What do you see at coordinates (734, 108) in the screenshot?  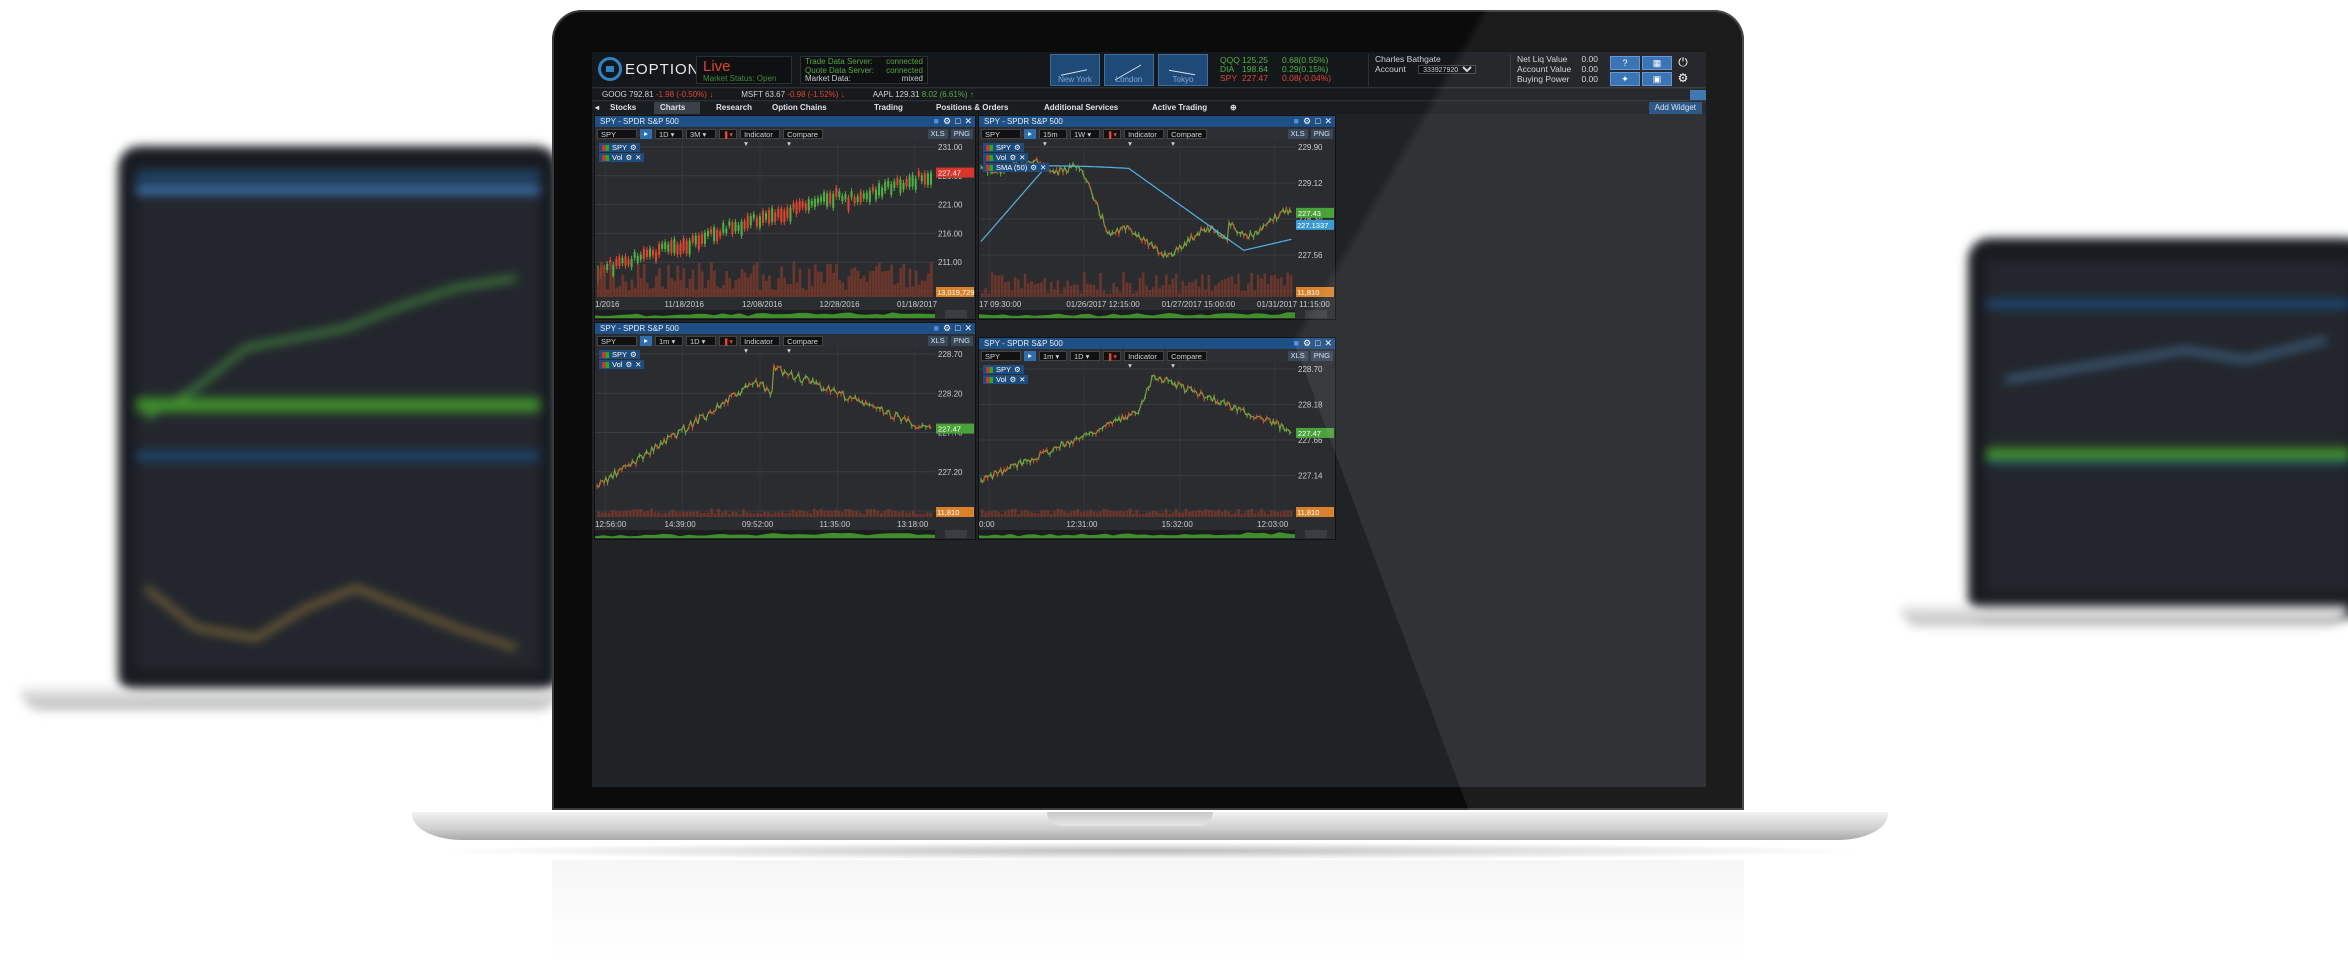 I see `tab-research: Research` at bounding box center [734, 108].